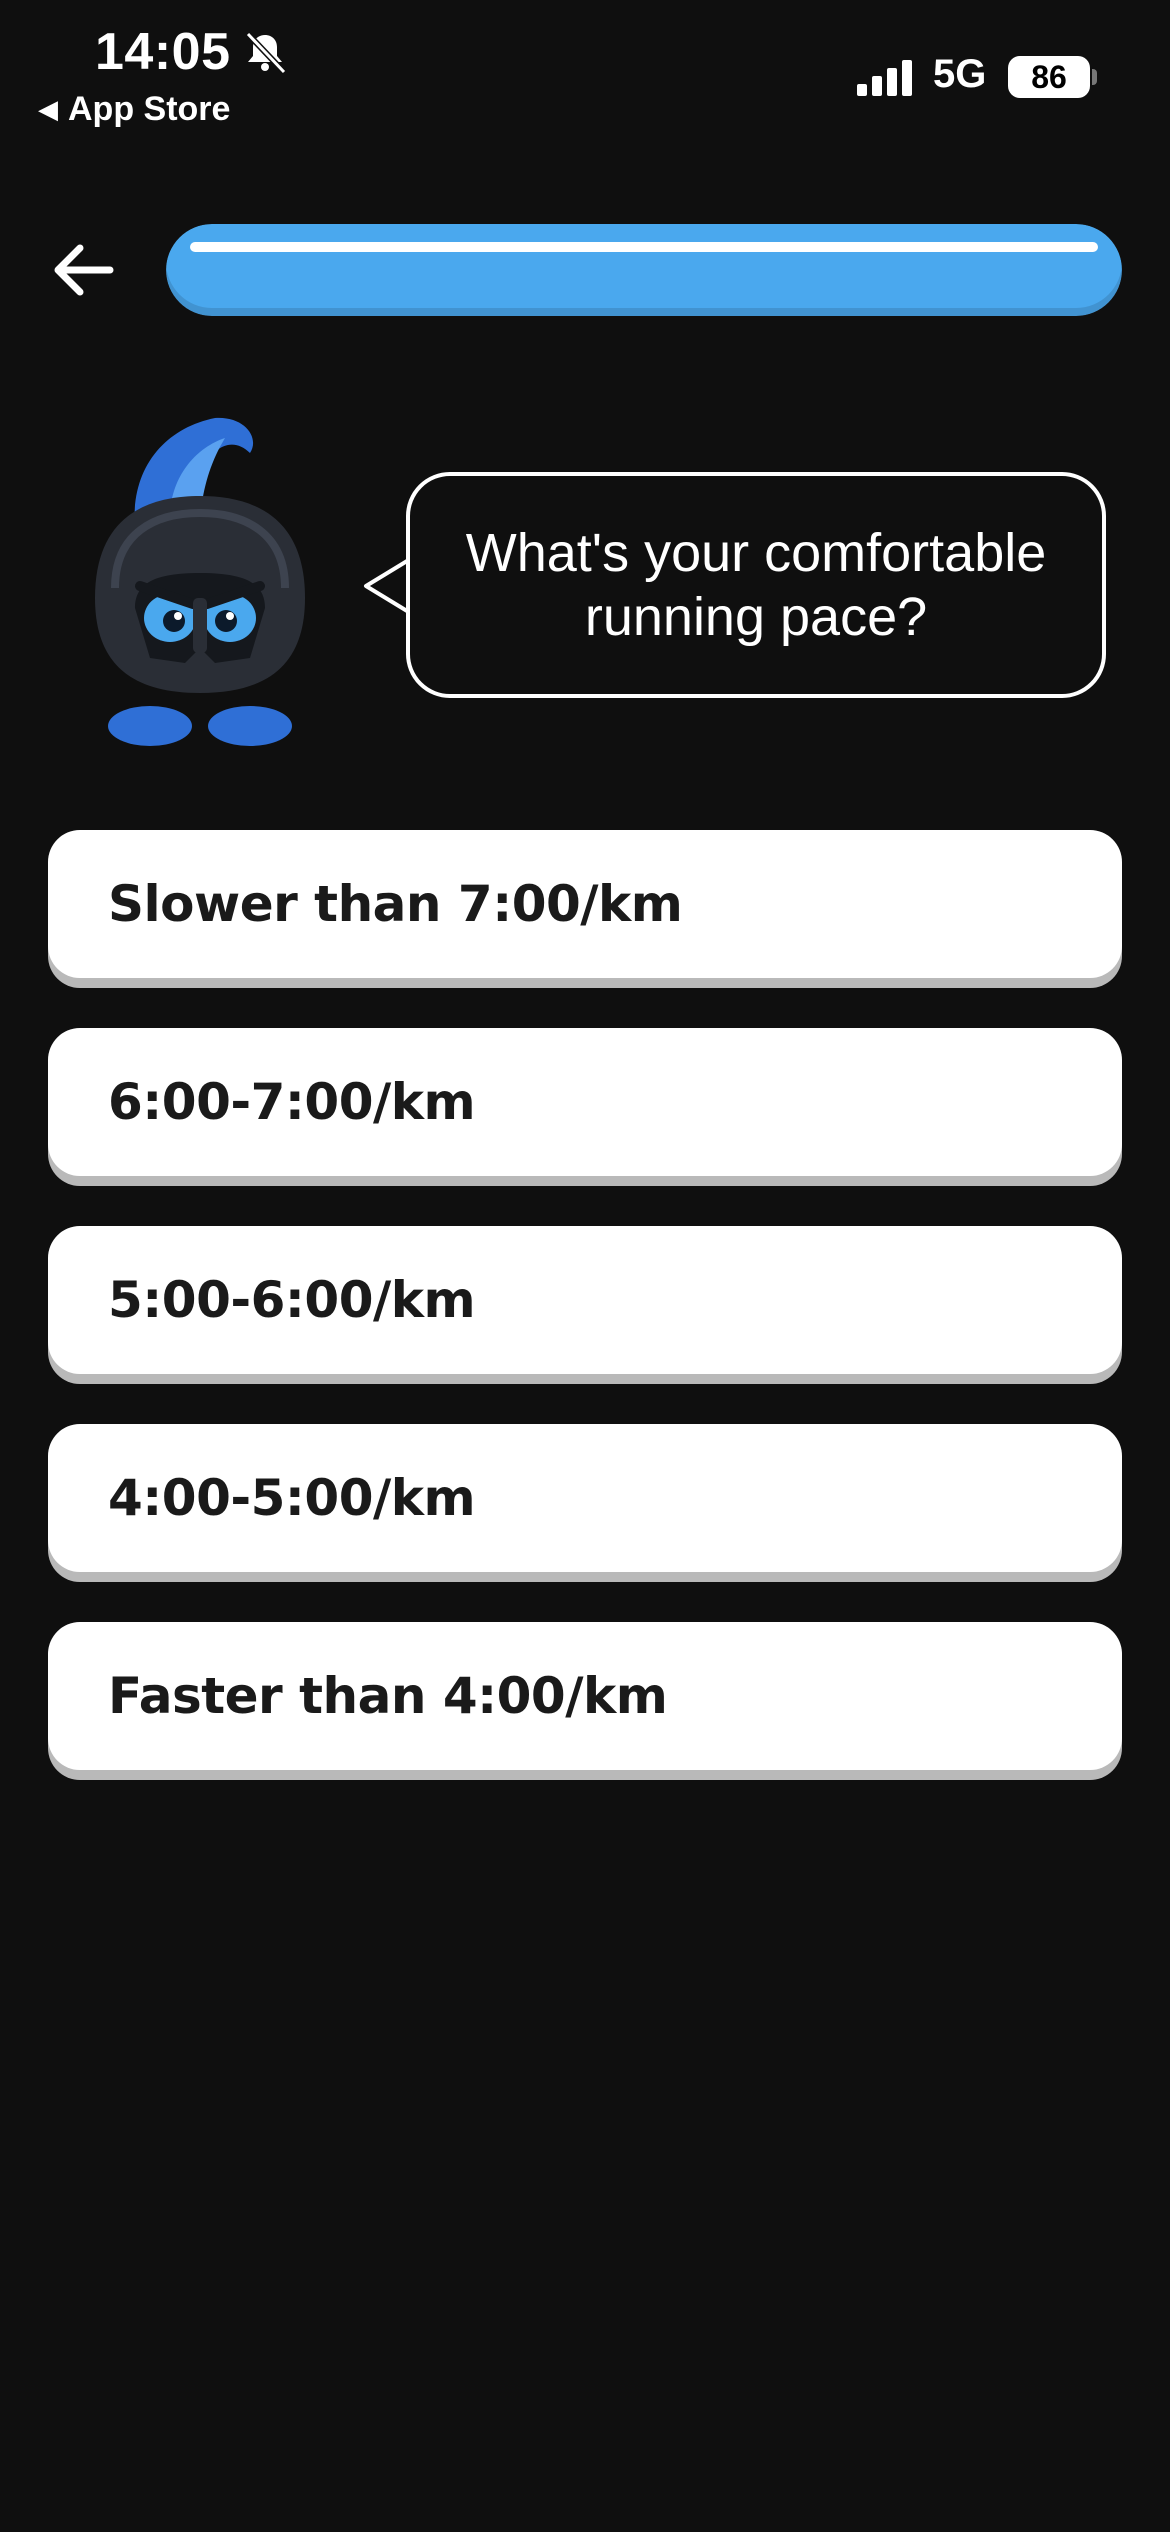  Describe the element at coordinates (585, 1102) in the screenshot. I see `option-6-to-7: 6:00-7:00/km` at that location.